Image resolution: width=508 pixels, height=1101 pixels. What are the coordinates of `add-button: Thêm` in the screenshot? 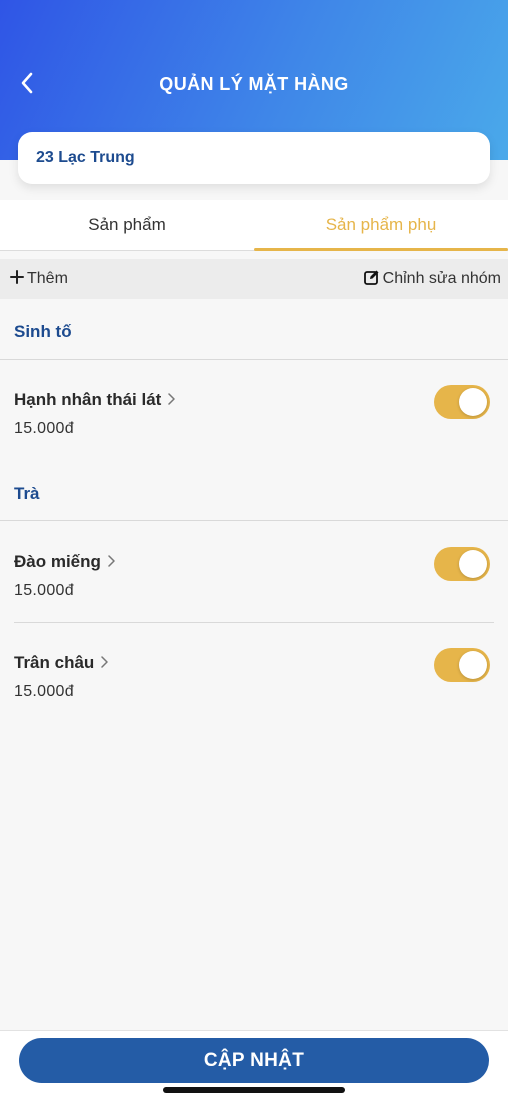 It's located at (39, 279).